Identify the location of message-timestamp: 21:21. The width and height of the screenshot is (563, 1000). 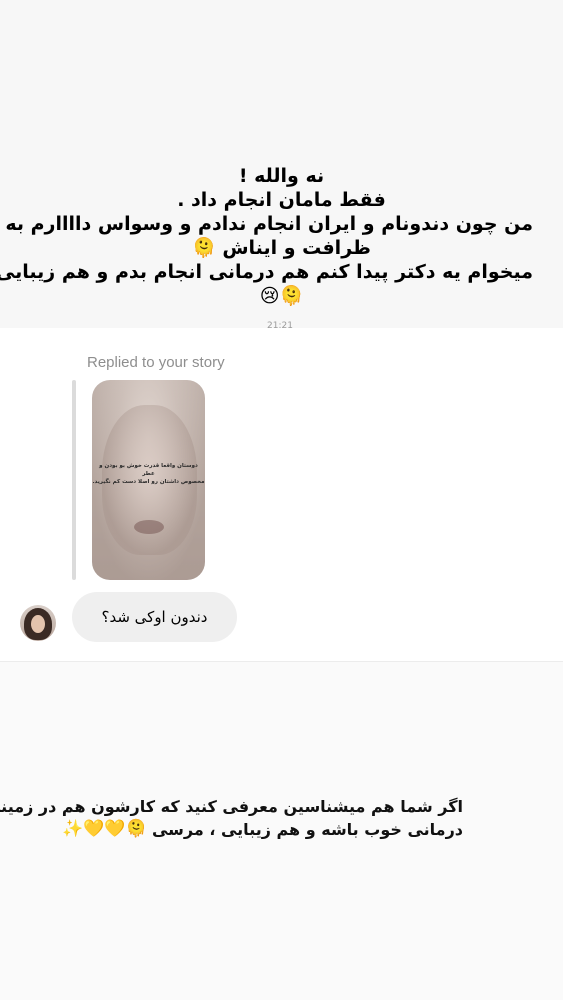
(280, 326).